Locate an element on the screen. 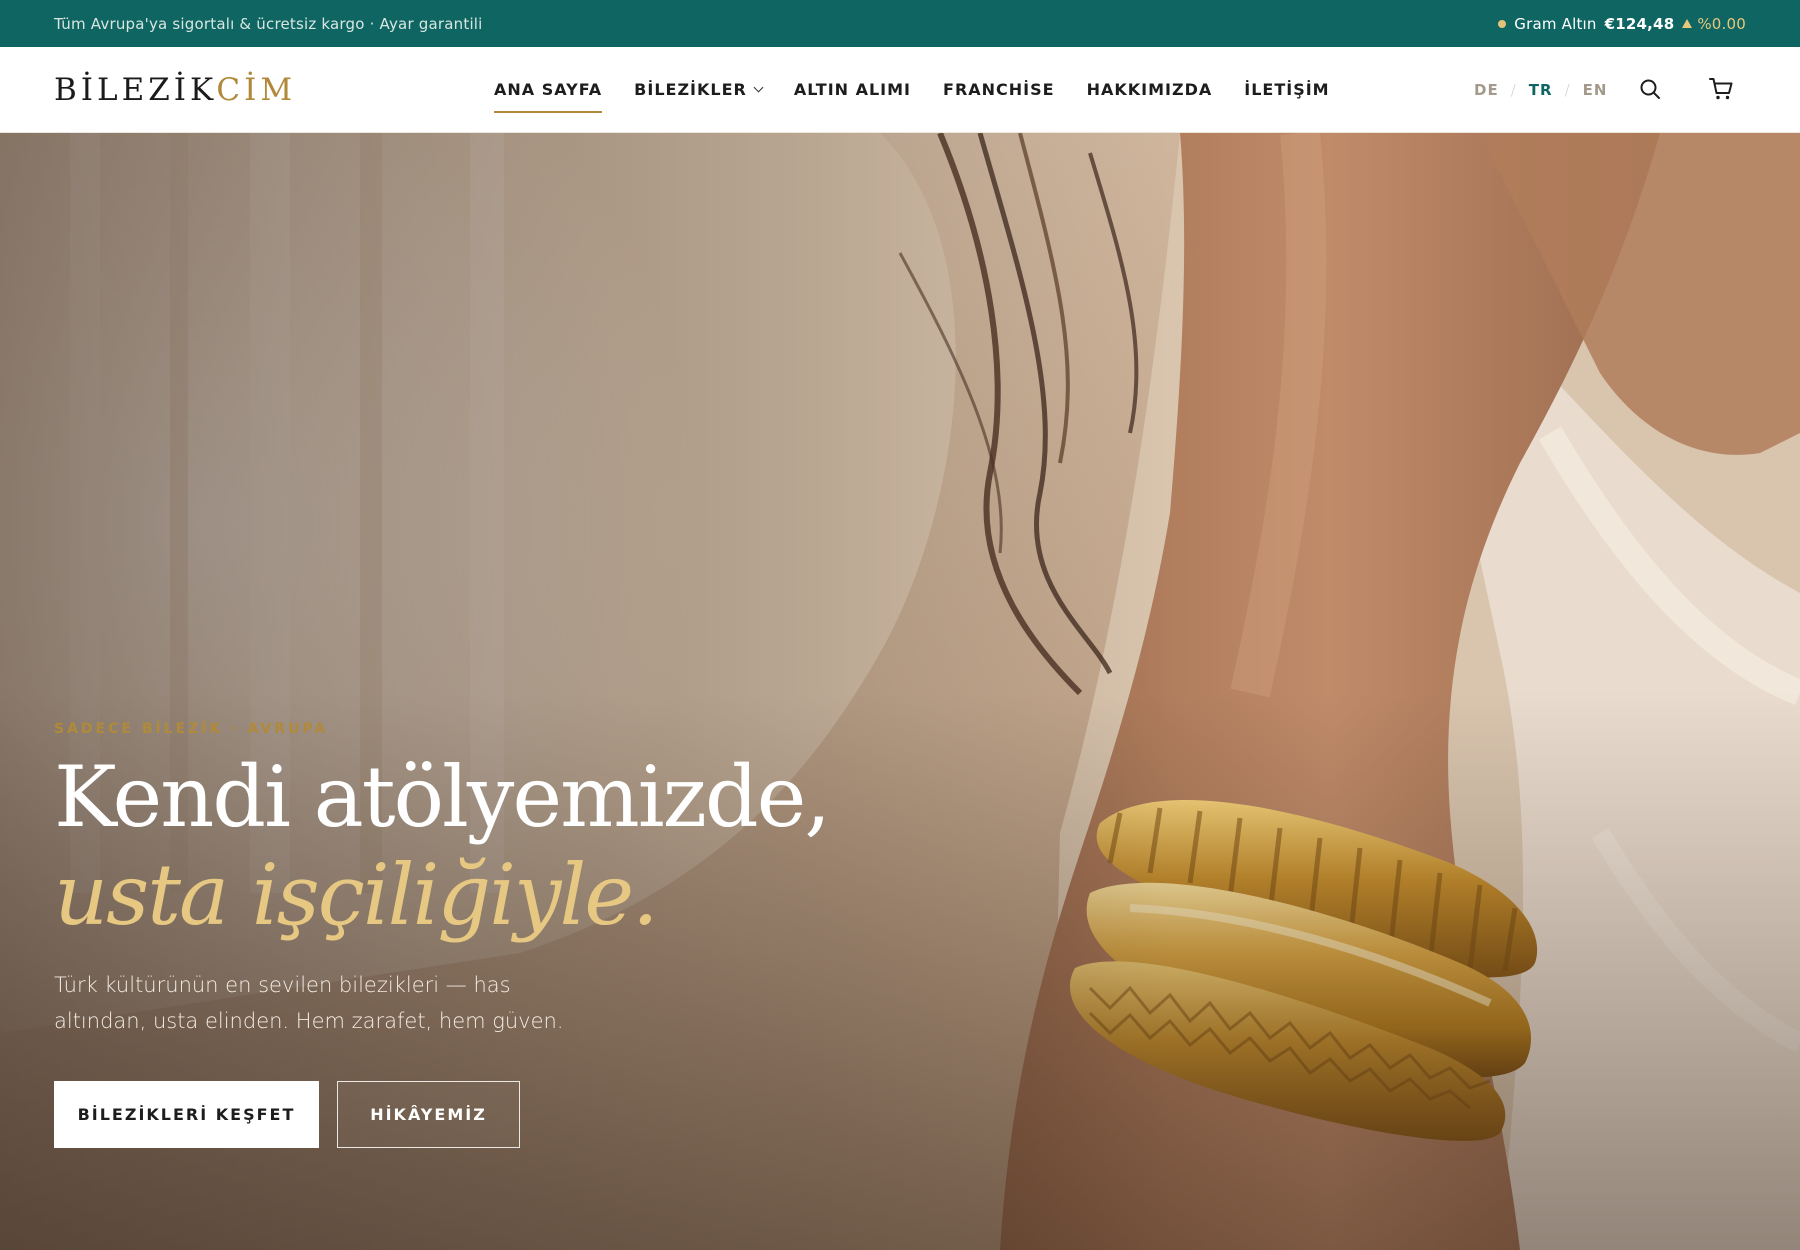 The width and height of the screenshot is (1800, 1250). hero-cta-row: BİLEZİKLERİ KEŞFET HİKÂYEMİZ is located at coordinates (464, 1114).